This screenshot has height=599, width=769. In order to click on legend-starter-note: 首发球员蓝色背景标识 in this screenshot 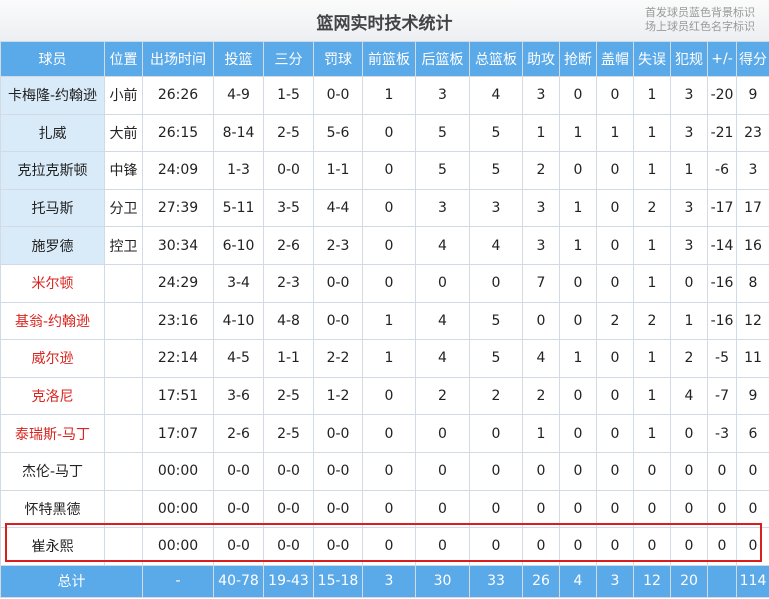, I will do `click(700, 12)`.